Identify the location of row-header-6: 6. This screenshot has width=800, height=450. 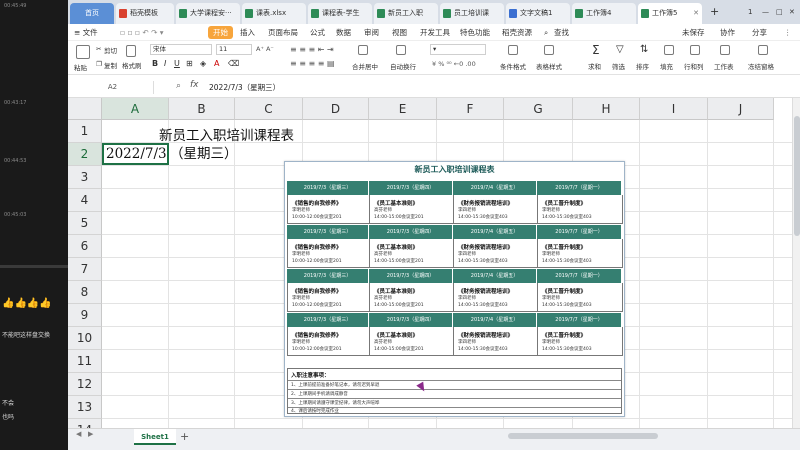
(85, 246).